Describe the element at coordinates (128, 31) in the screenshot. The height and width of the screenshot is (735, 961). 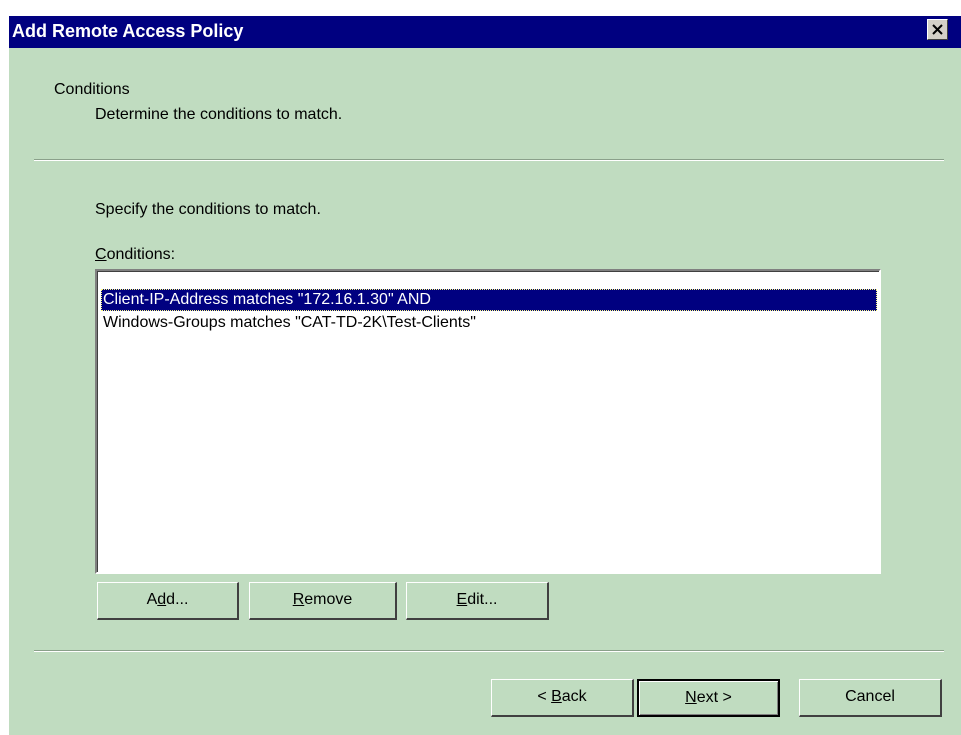
I see `window-title: Add Remote Access Policy` at that location.